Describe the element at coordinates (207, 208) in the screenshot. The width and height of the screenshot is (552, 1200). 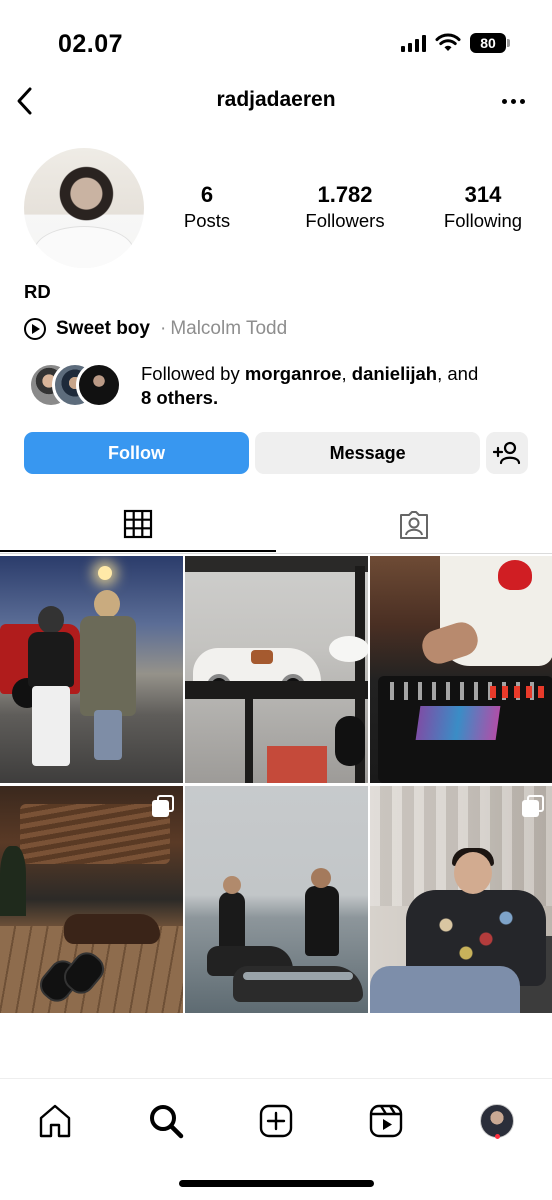
I see `stat-posts: 6 Posts` at that location.